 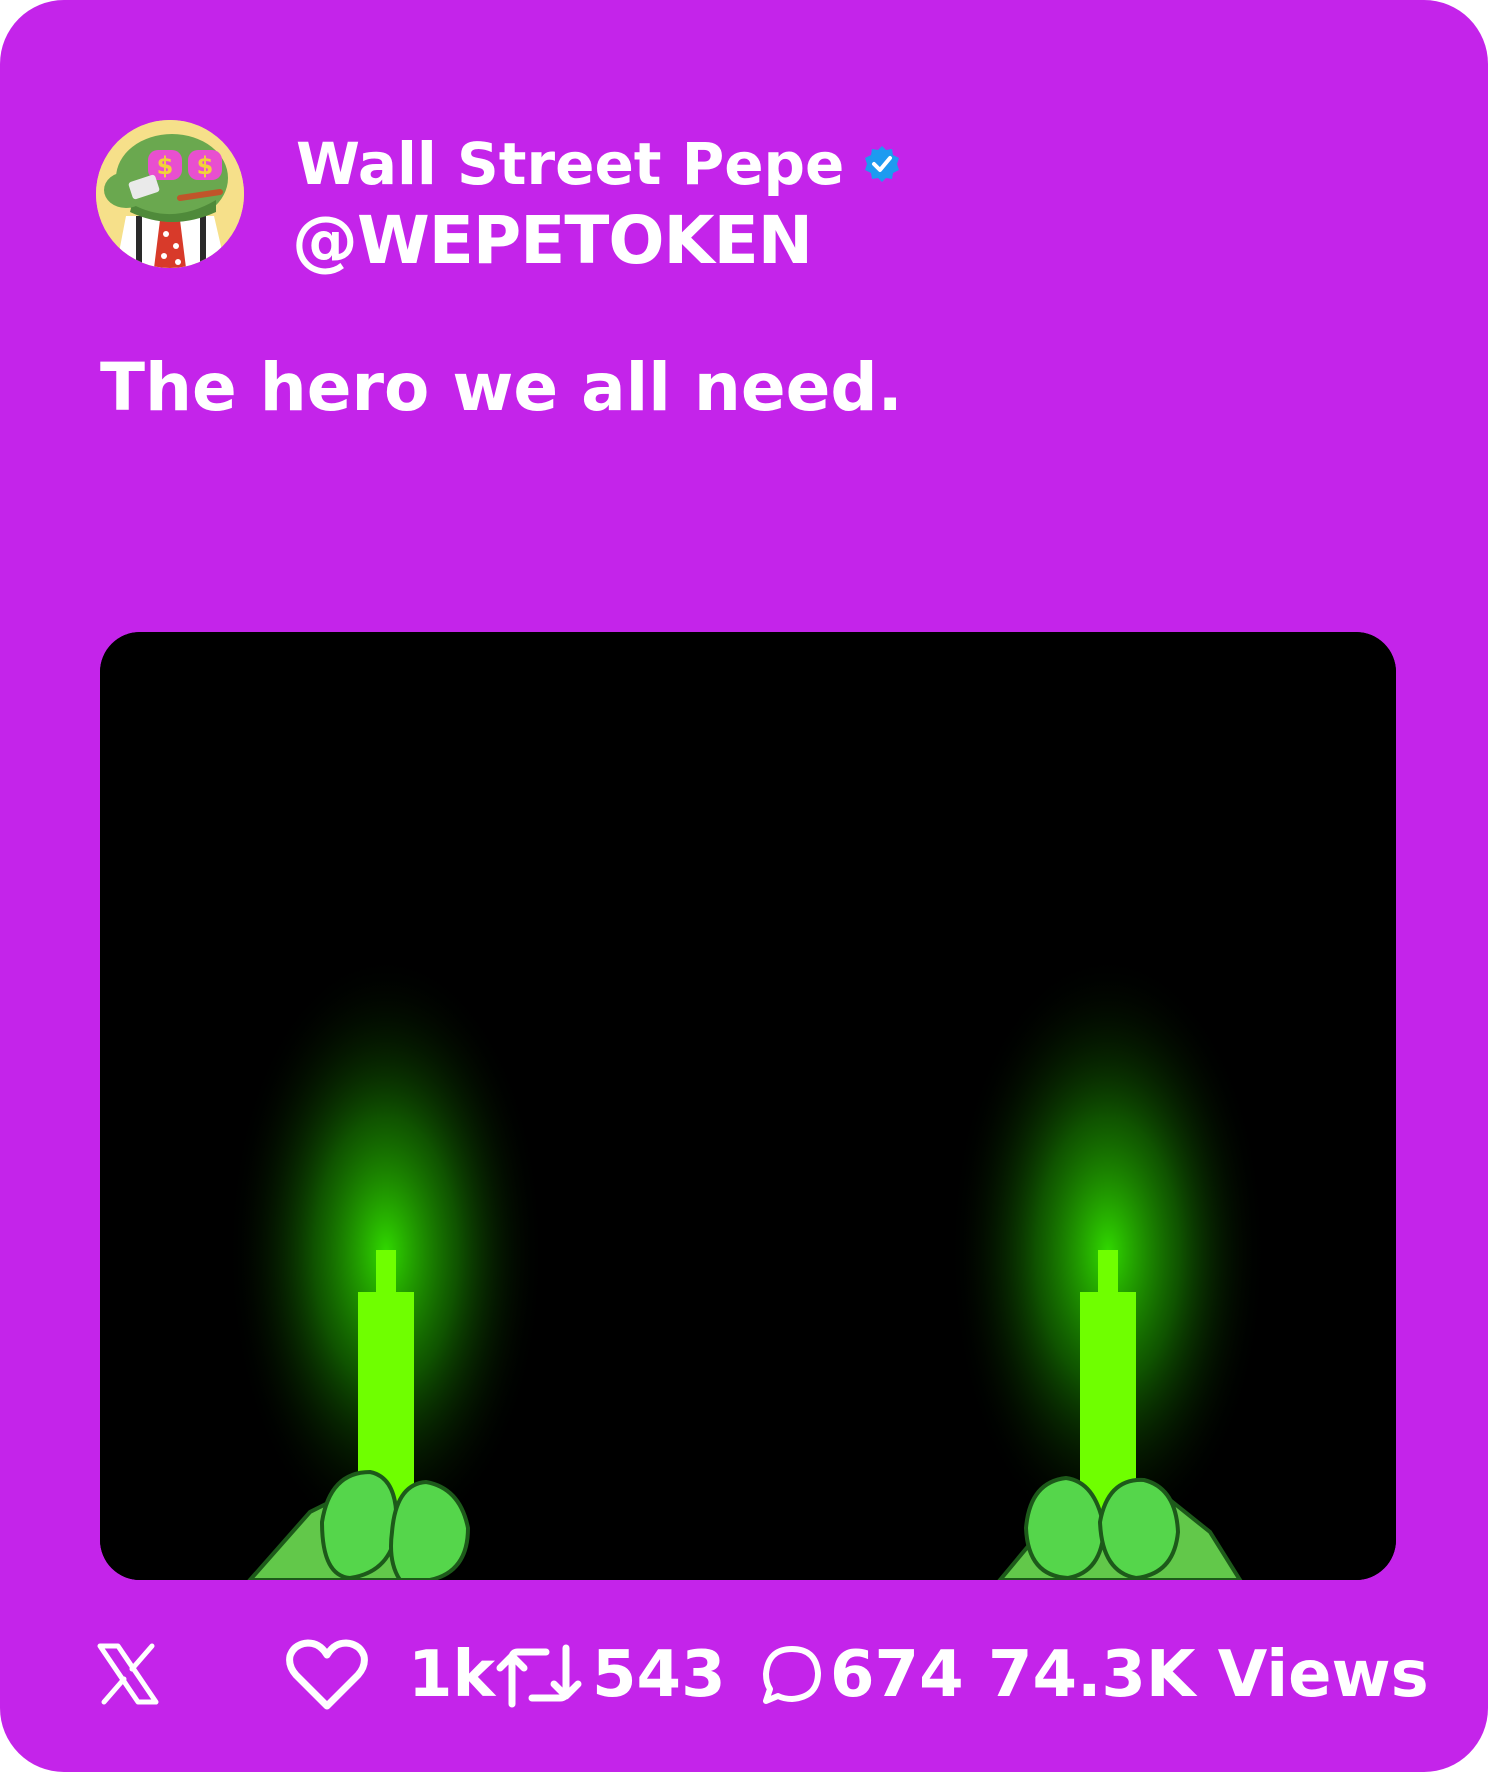 I want to click on views-count: 74.3K Views, so click(x=1208, y=1675).